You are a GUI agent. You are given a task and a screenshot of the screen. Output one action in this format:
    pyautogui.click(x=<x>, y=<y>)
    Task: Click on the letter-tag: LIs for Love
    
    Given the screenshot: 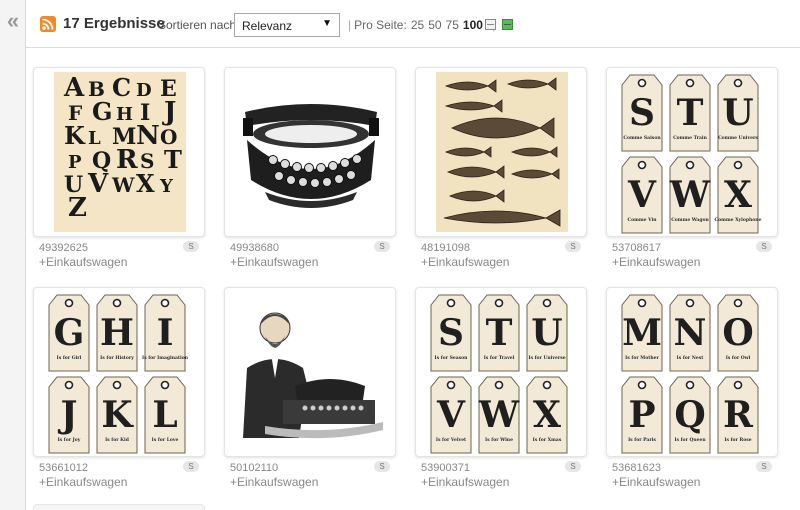 What is the action you would take?
    pyautogui.click(x=165, y=415)
    